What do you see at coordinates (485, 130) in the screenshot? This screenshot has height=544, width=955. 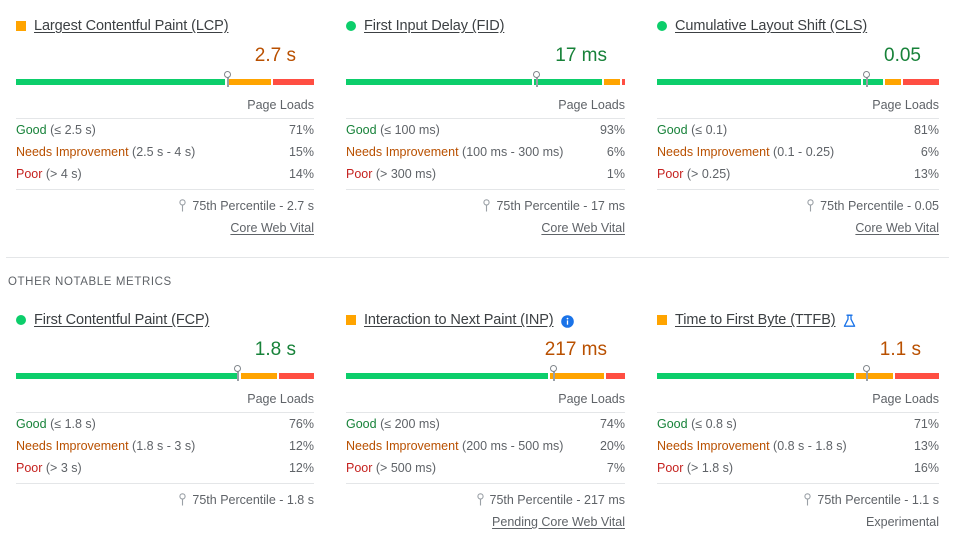 I see `table-row: Good (≤ 100 ms) 93%` at bounding box center [485, 130].